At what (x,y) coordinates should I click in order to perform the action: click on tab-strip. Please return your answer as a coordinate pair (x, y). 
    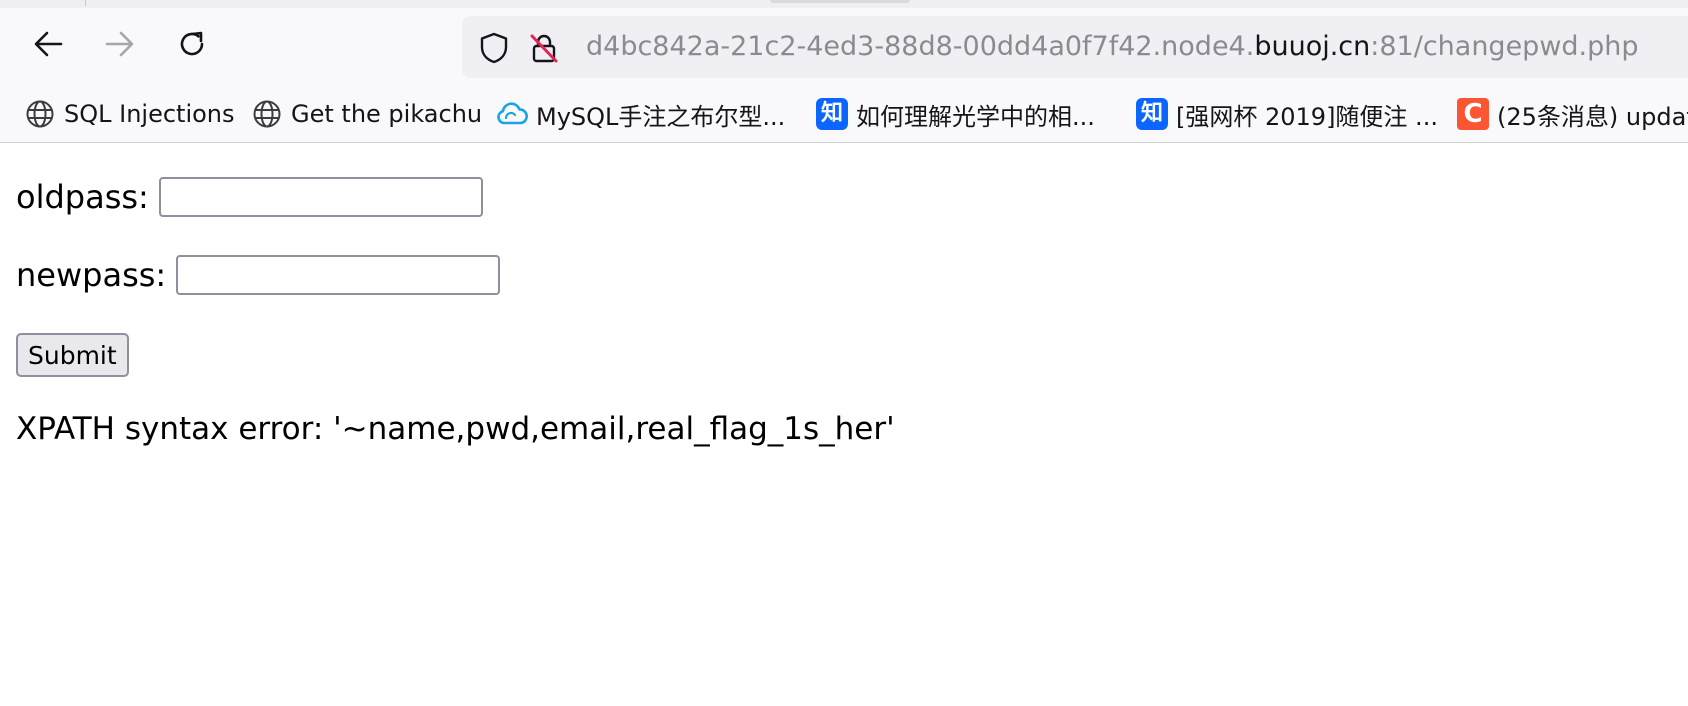
    Looking at the image, I should click on (844, 4).